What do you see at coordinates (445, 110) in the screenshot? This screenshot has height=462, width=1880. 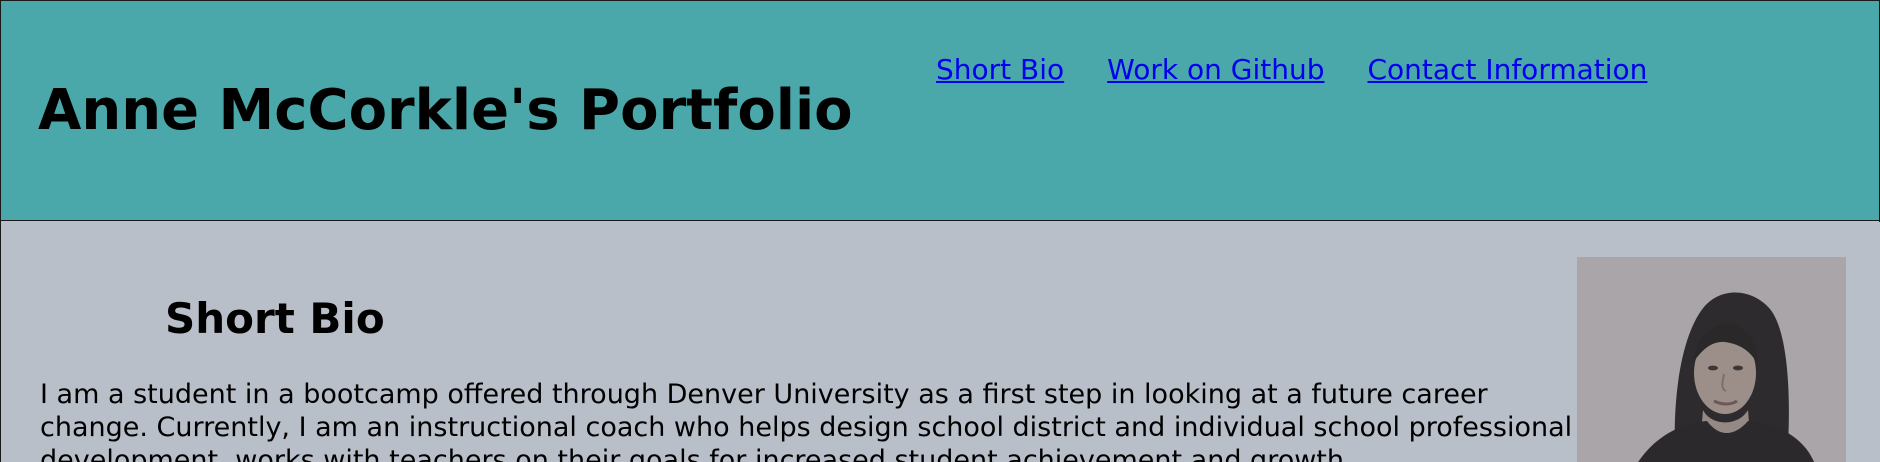 I see `site-title: Anne McCorkle's Portfolio` at bounding box center [445, 110].